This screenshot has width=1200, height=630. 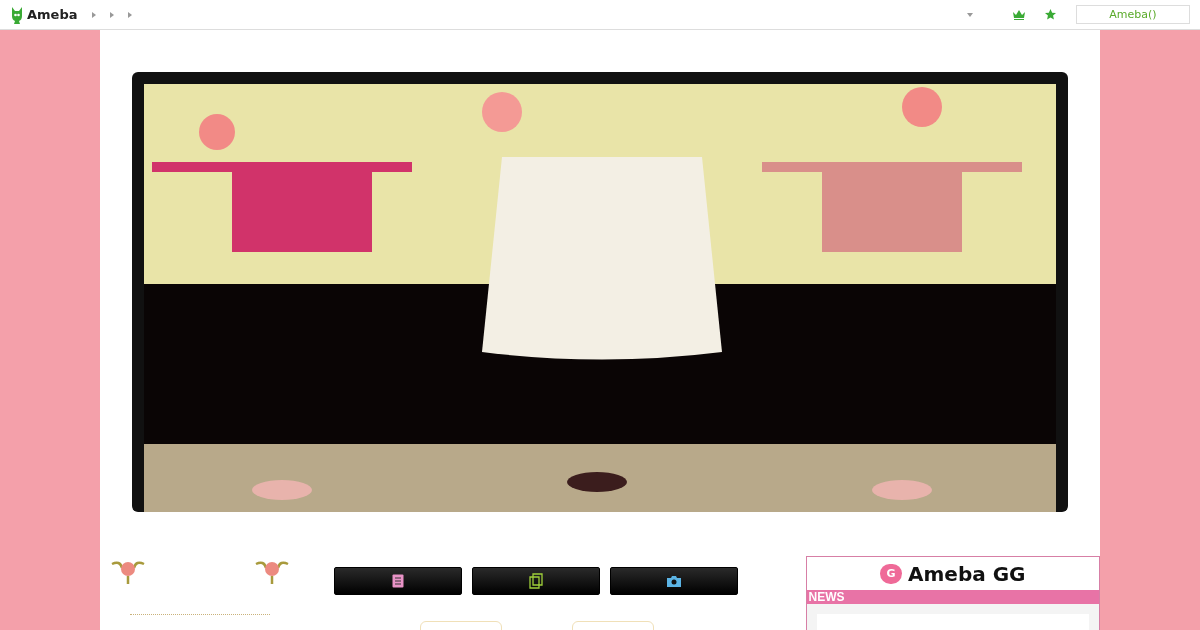 What do you see at coordinates (1050, 14) in the screenshot?
I see `star-icon` at bounding box center [1050, 14].